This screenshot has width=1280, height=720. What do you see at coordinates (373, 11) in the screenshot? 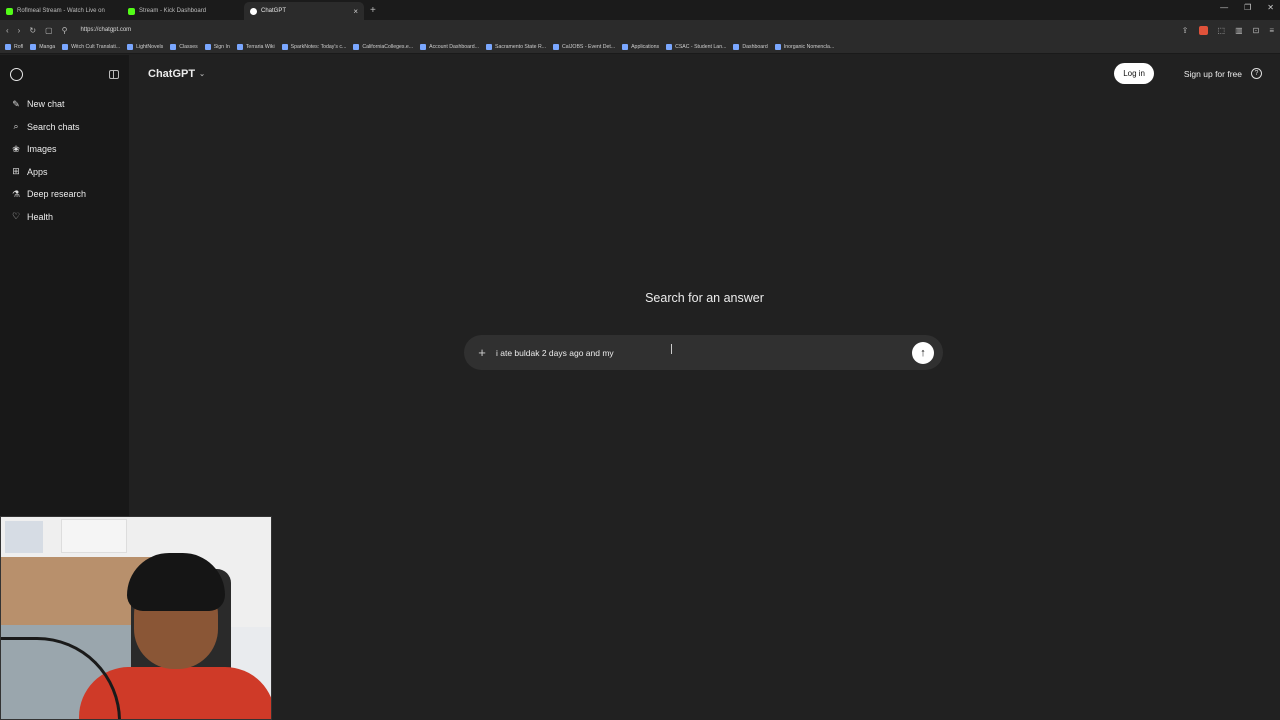
I see `new-tab-icon: +` at bounding box center [373, 11].